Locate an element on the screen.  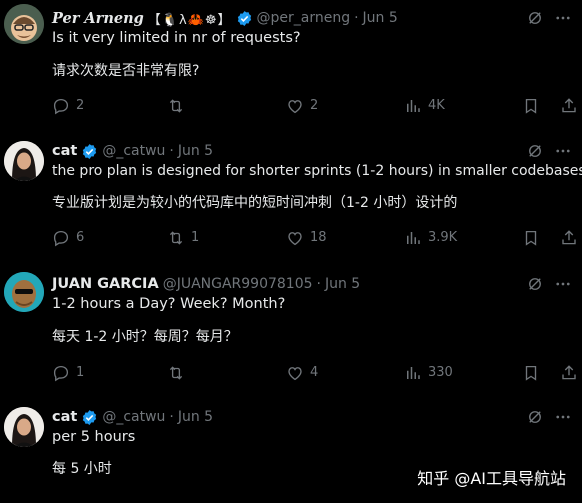
tweet-translation: 每 5 小时 is located at coordinates (82, 469).